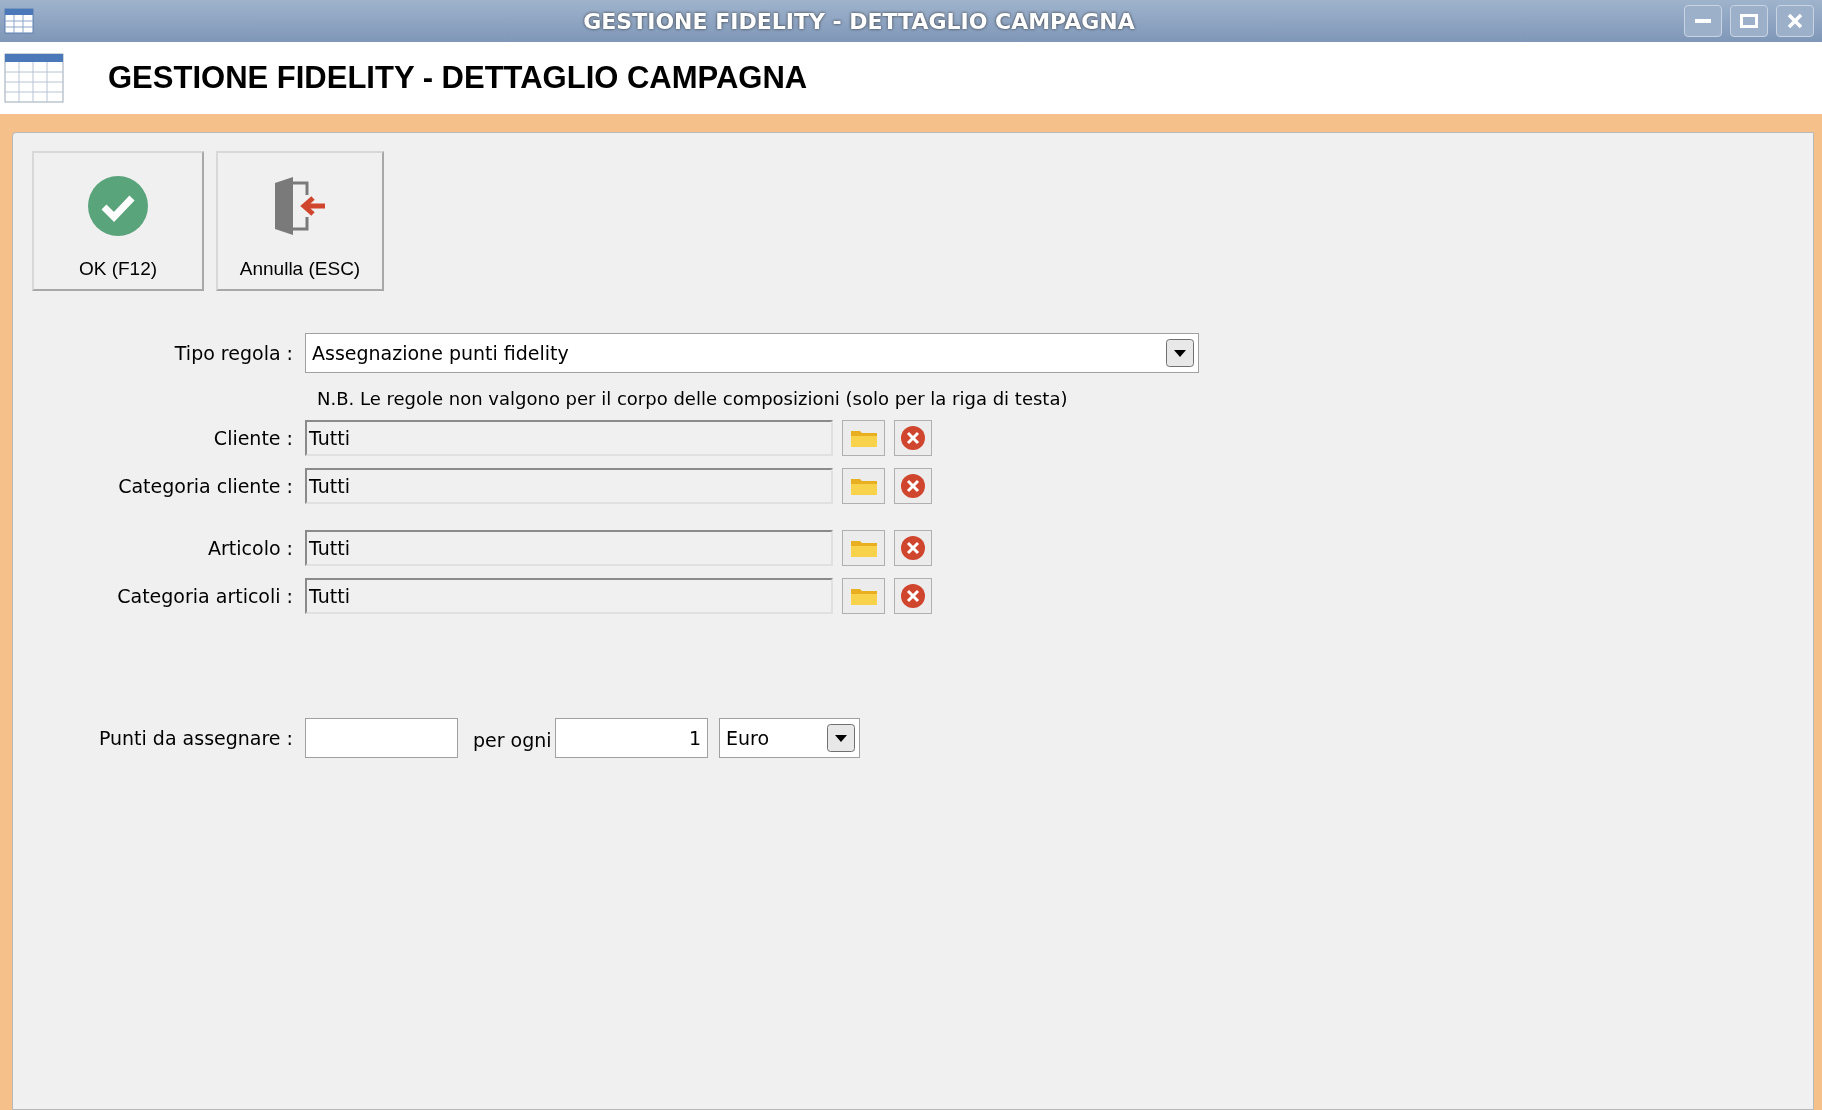 This screenshot has height=1110, width=1822. I want to click on maximize-button, so click(1749, 21).